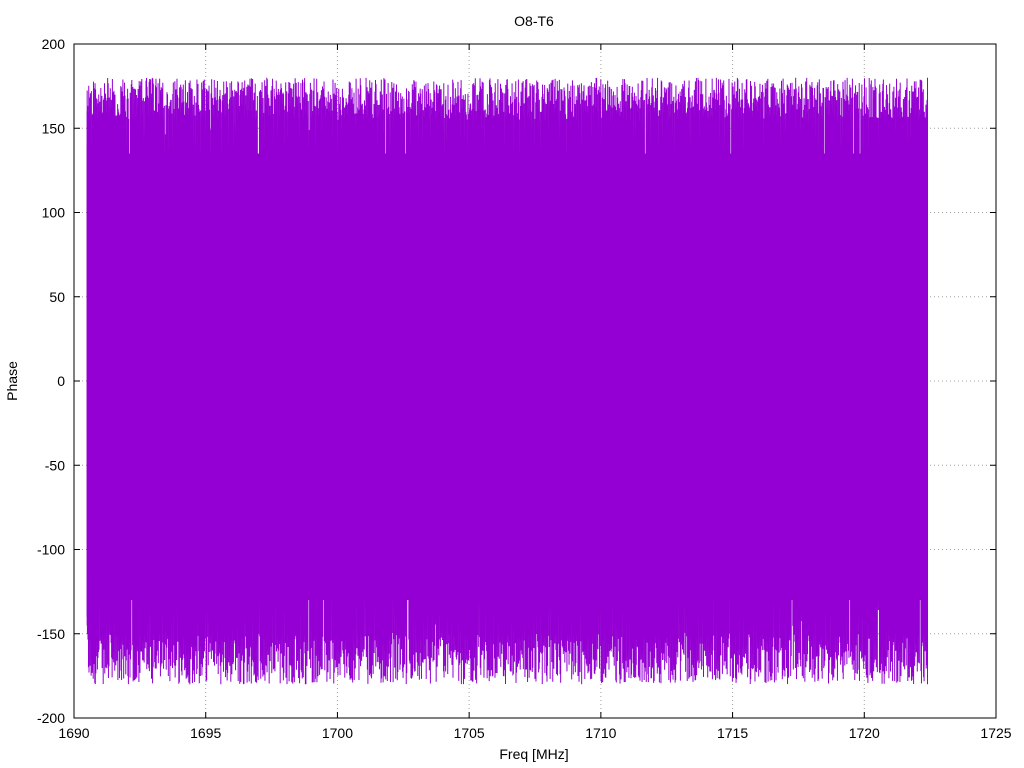 The image size is (1024, 768). What do you see at coordinates (600, 733) in the screenshot?
I see `x-tick-label: 1710` at bounding box center [600, 733].